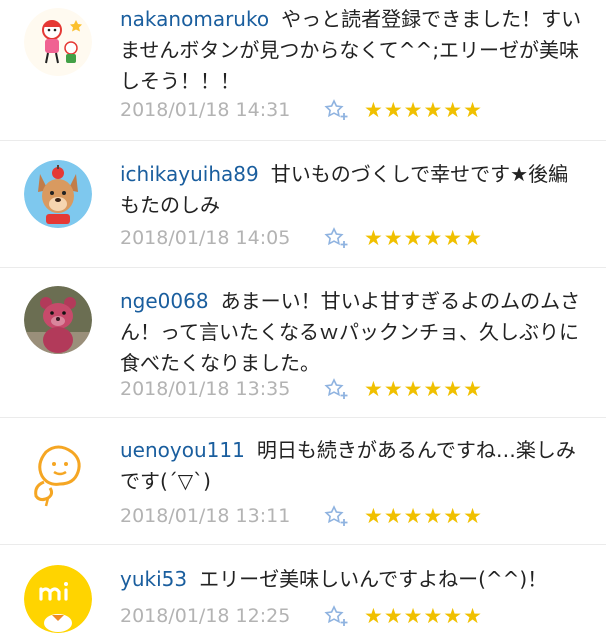  I want to click on orange-character-avatar-icon, so click(58, 474).